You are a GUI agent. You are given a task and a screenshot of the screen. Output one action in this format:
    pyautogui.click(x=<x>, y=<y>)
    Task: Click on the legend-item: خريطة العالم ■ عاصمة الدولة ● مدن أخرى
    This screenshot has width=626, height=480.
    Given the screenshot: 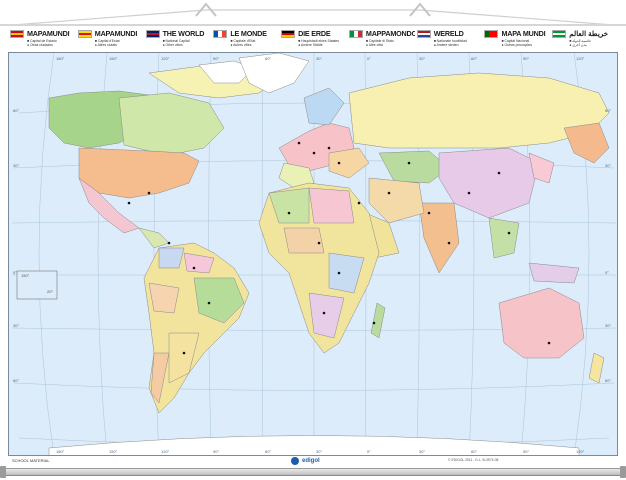 What is the action you would take?
    pyautogui.click(x=584, y=39)
    